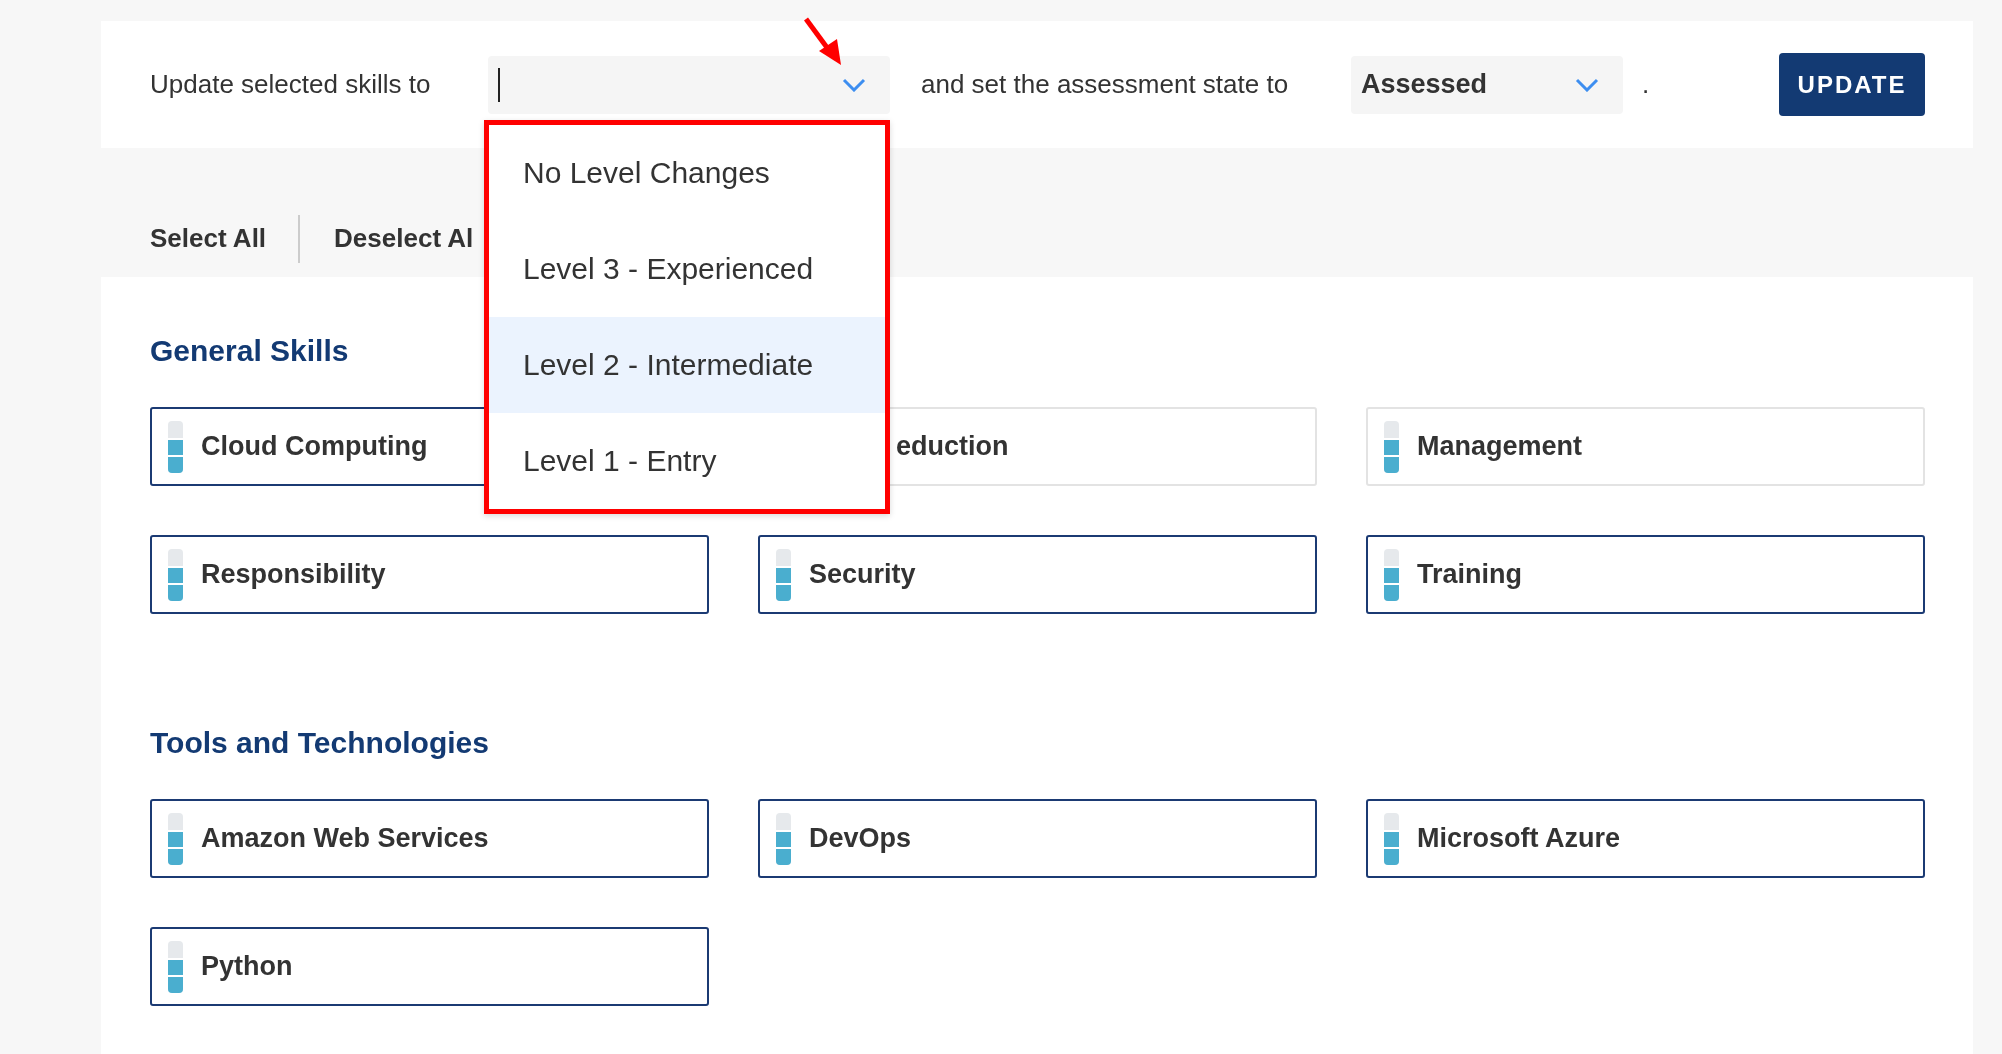 The width and height of the screenshot is (2002, 1054). I want to click on skill-card: Python, so click(429, 966).